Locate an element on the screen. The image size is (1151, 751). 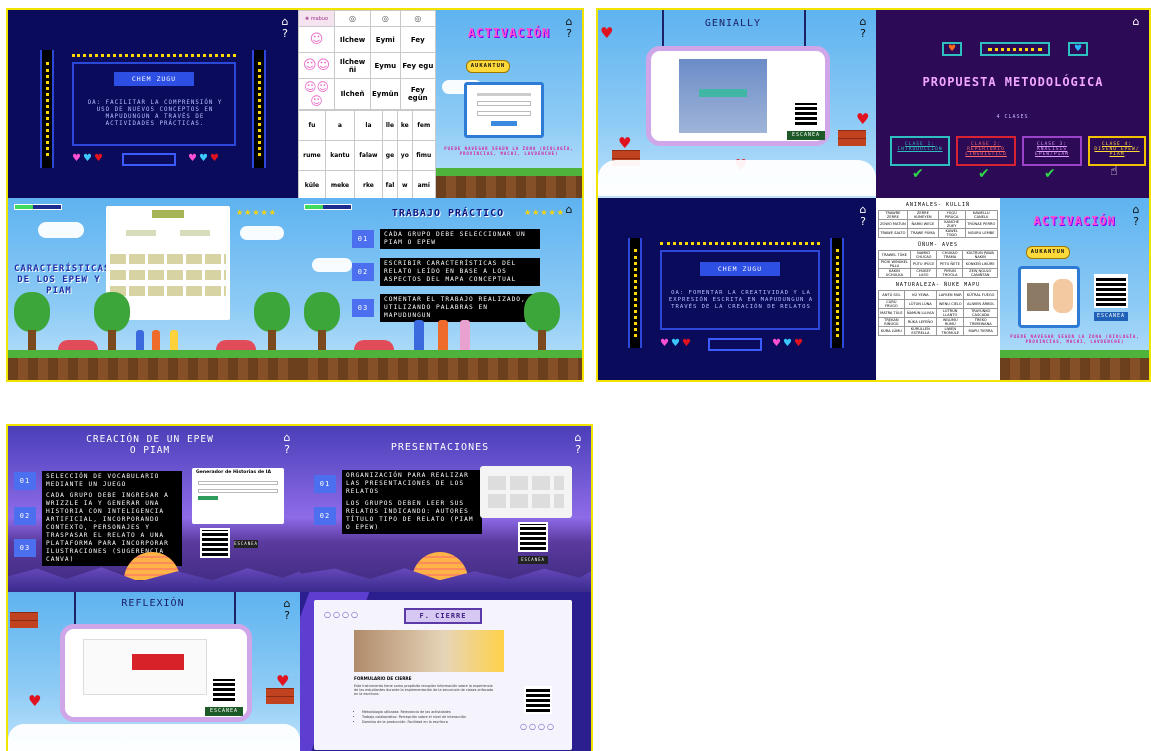
genially-preview is located at coordinates (723, 96).